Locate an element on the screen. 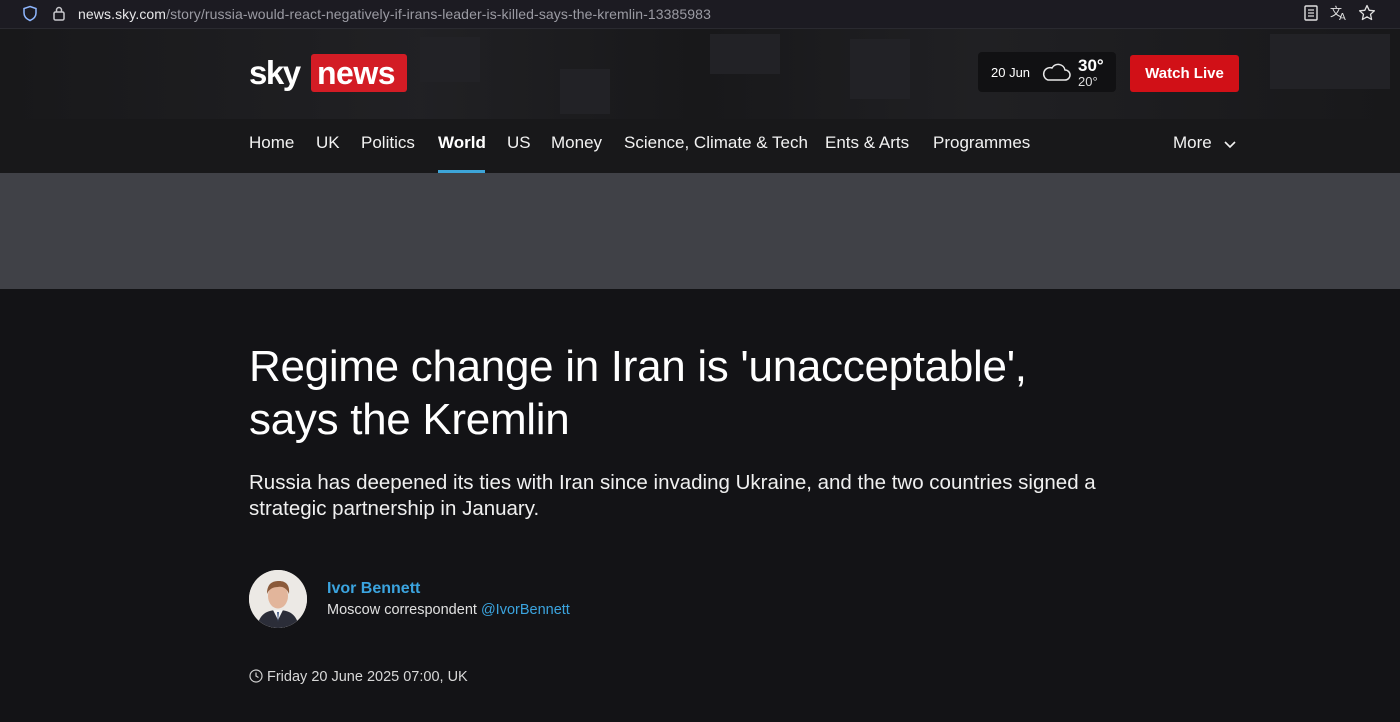  chevron-down-icon is located at coordinates (1230, 146).